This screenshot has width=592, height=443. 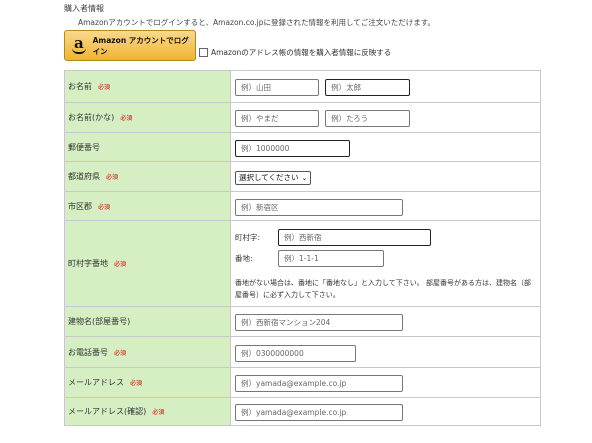 What do you see at coordinates (301, 52) in the screenshot?
I see `sync-address-label: Amazonのアドレス帳の情報を購入者情報に反映する` at bounding box center [301, 52].